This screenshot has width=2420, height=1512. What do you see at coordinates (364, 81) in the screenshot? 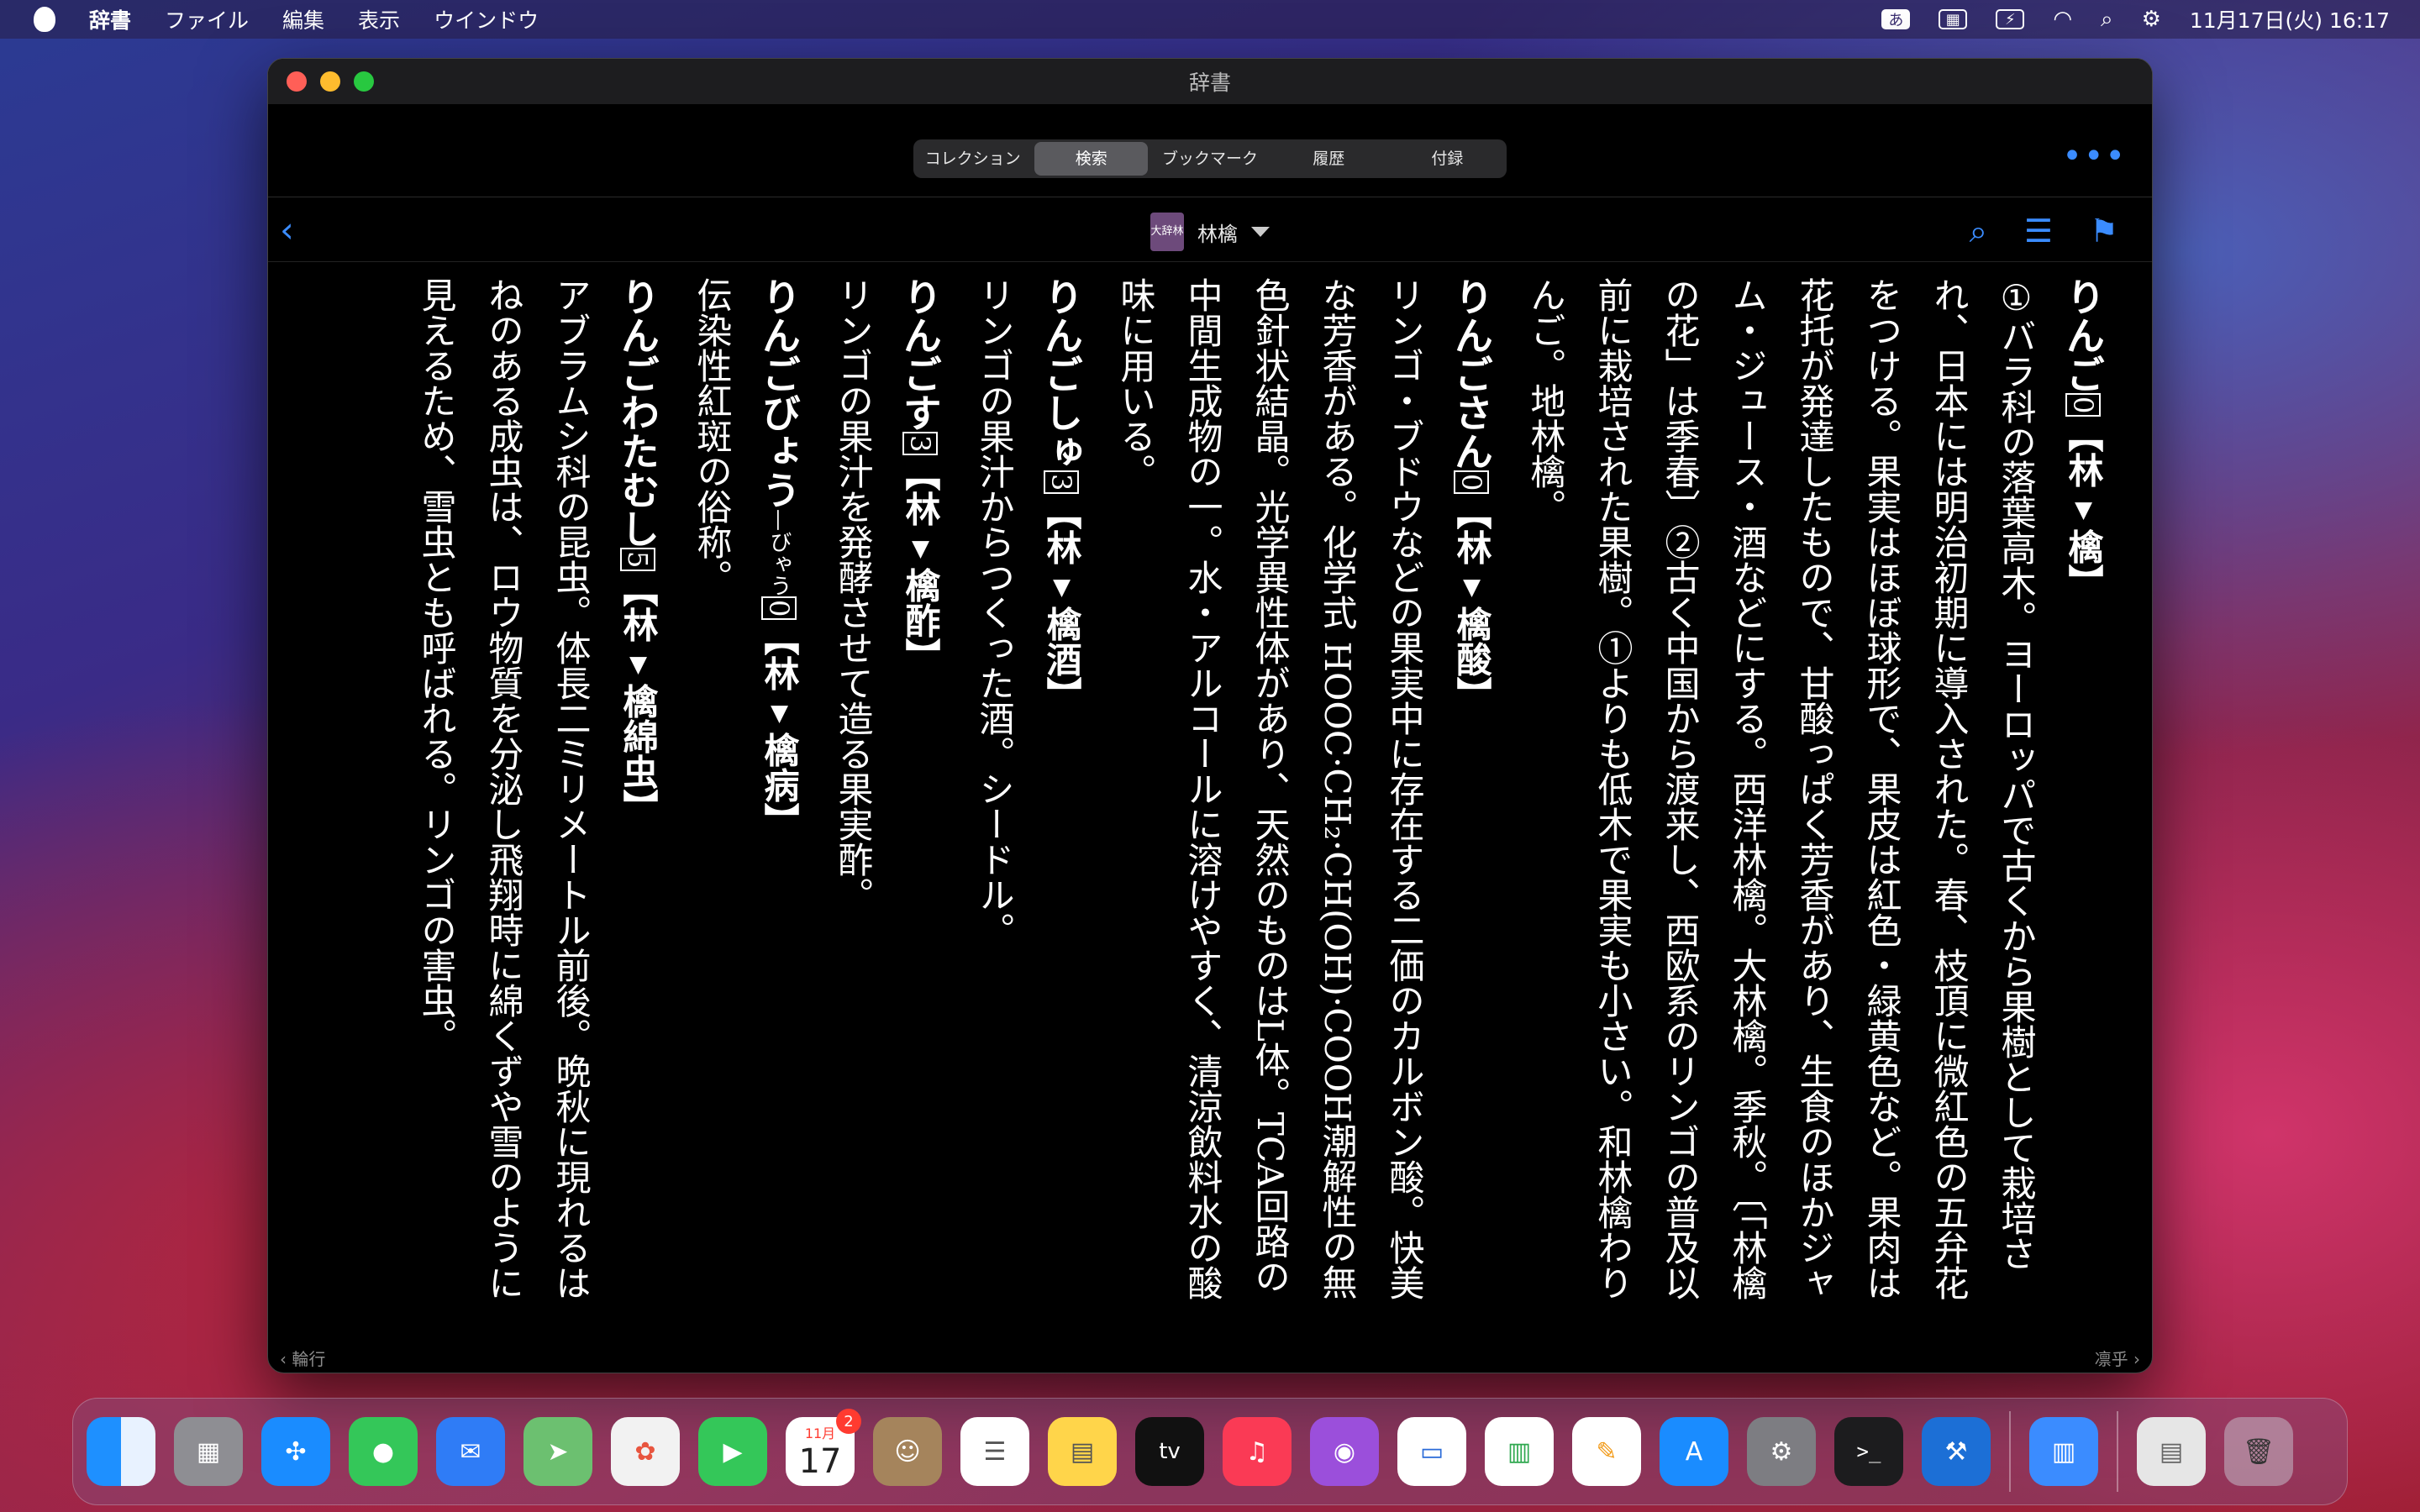
I see `zoom-button` at bounding box center [364, 81].